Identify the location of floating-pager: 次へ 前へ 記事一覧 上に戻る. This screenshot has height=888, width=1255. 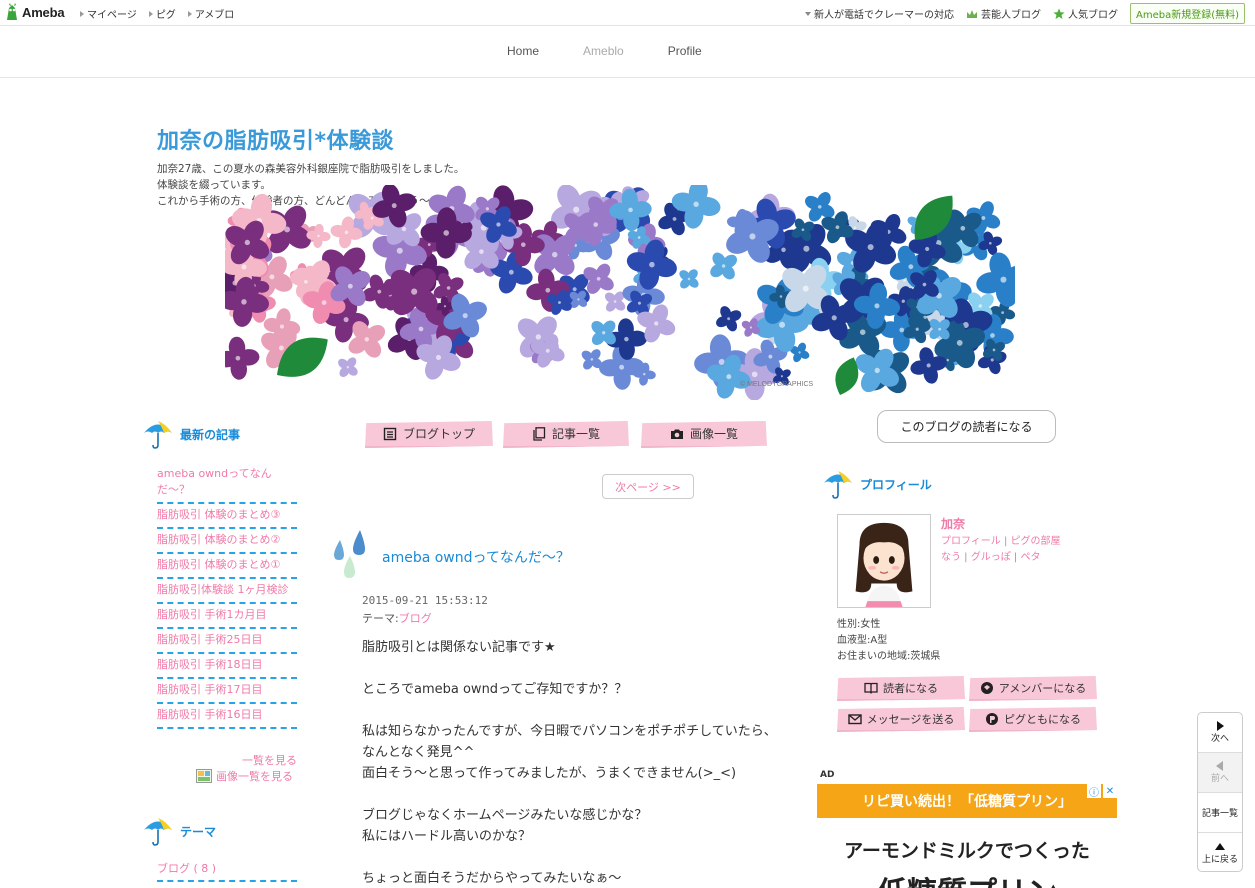
(1220, 792).